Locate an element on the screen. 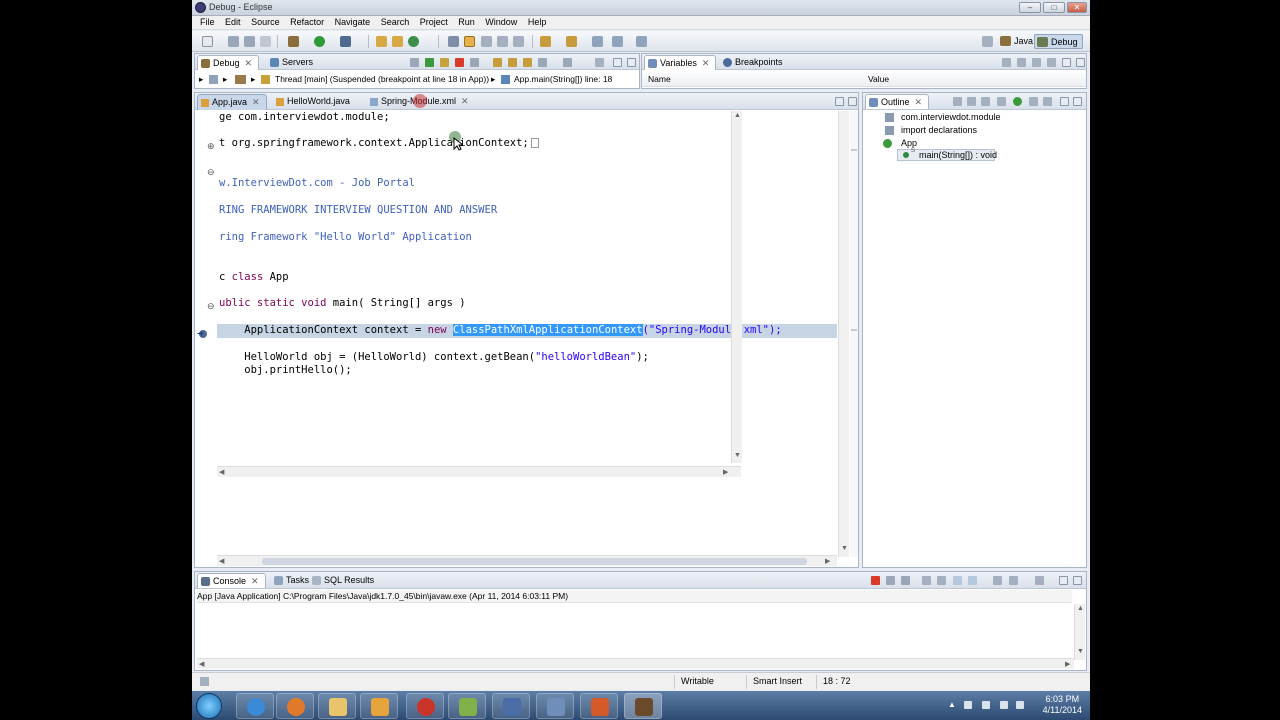 This screenshot has height=720, width=1280. taskbar-app-red is located at coordinates (425, 706).